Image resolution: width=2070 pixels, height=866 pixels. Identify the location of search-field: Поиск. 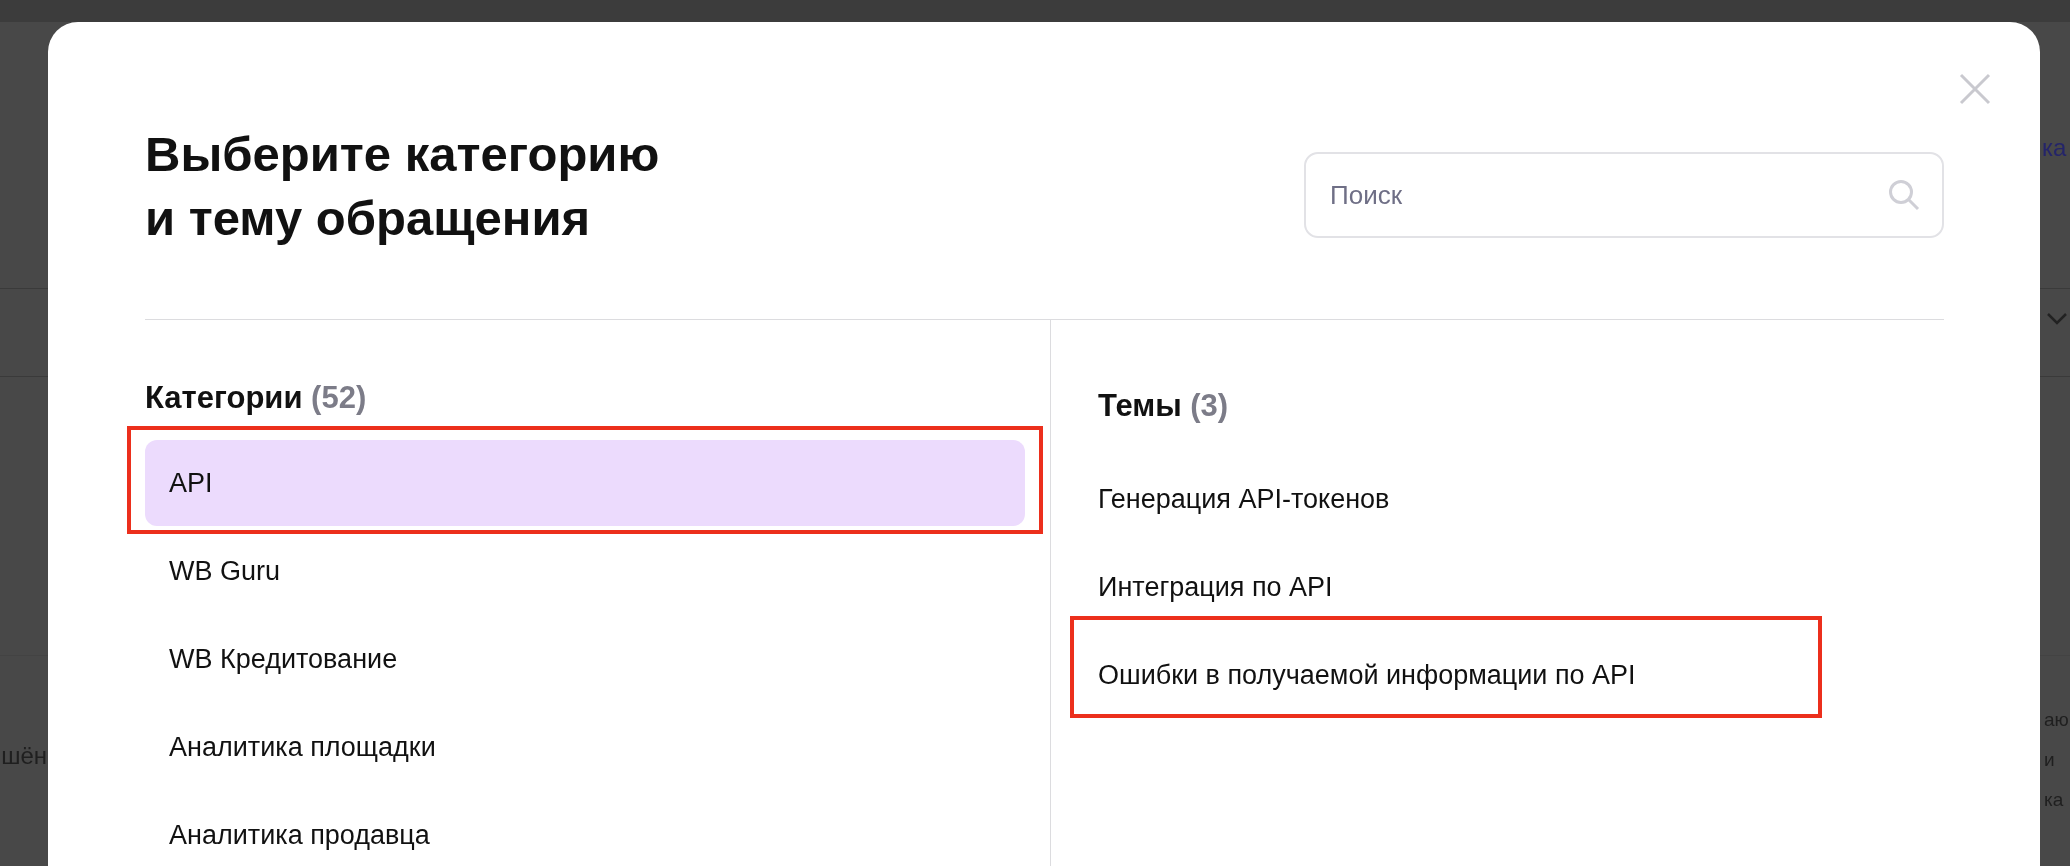
(1624, 195).